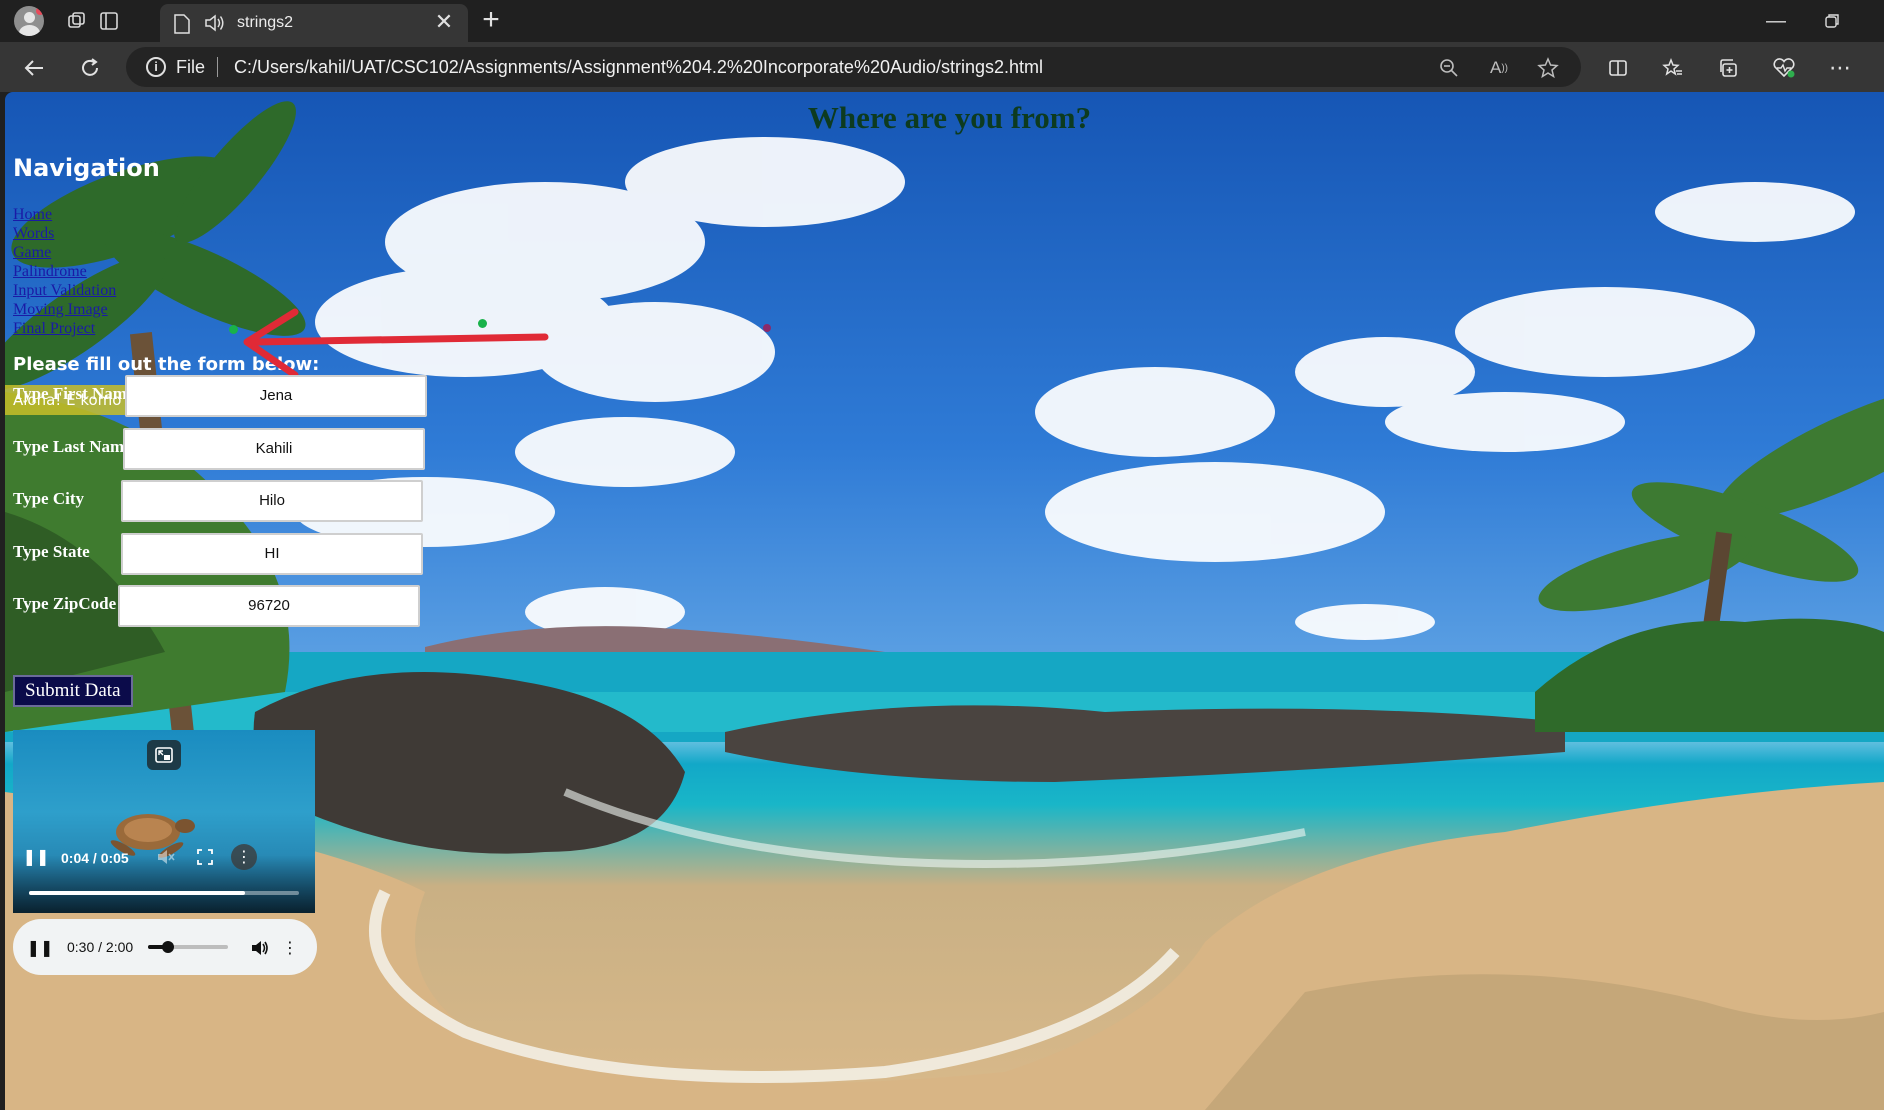 The image size is (1884, 1110). Describe the element at coordinates (166, 857) in the screenshot. I see `video-mute-icon` at that location.